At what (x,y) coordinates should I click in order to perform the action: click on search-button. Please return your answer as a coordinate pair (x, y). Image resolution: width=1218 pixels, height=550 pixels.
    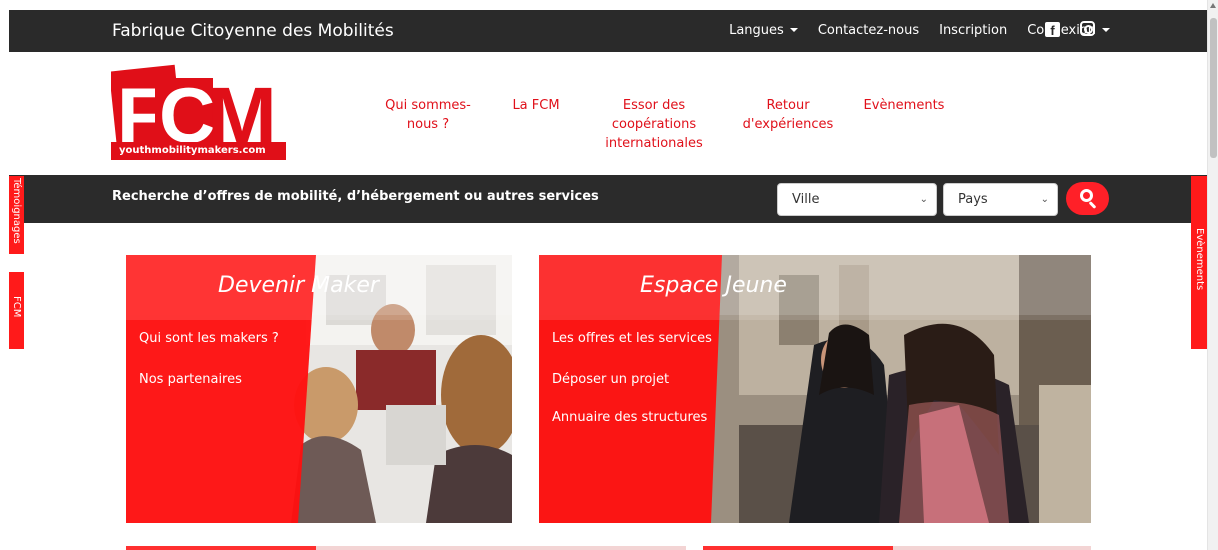
    Looking at the image, I should click on (1087, 198).